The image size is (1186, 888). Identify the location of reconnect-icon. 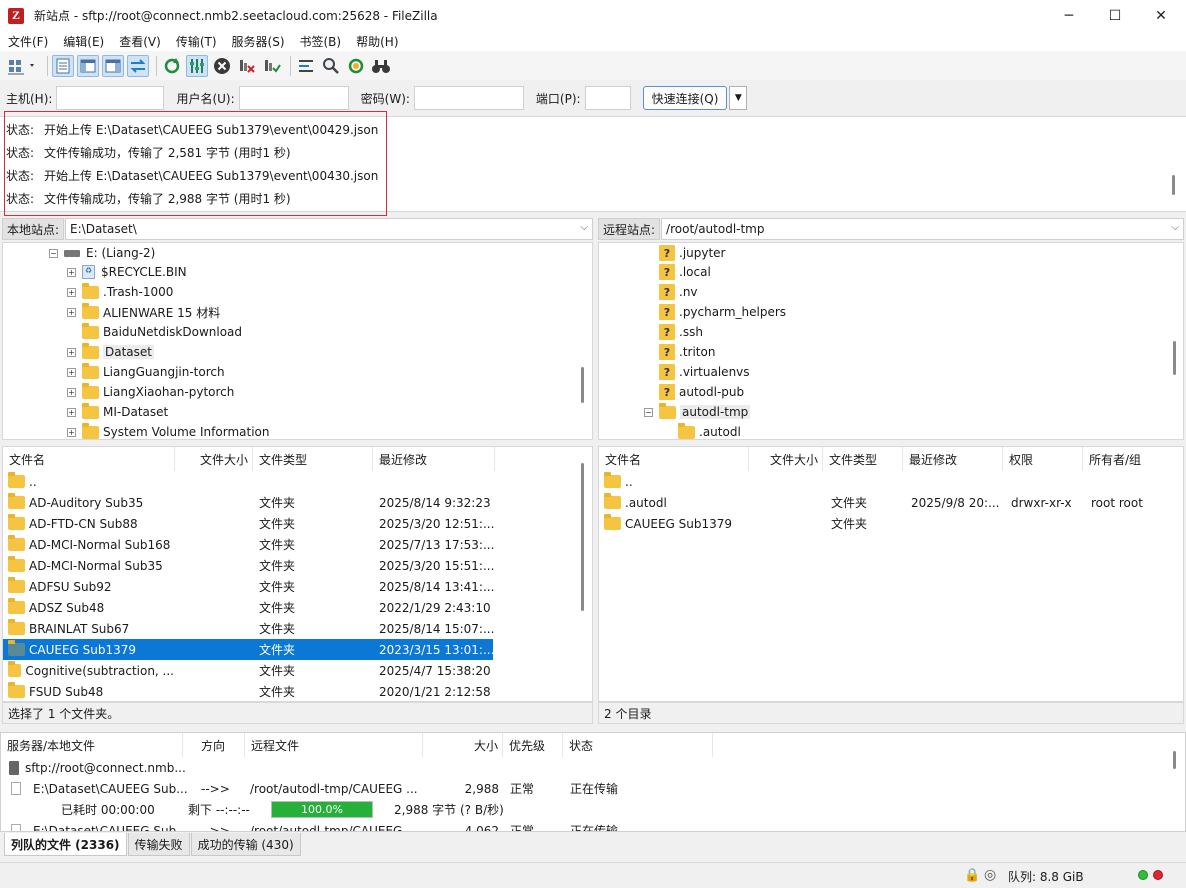
(272, 66).